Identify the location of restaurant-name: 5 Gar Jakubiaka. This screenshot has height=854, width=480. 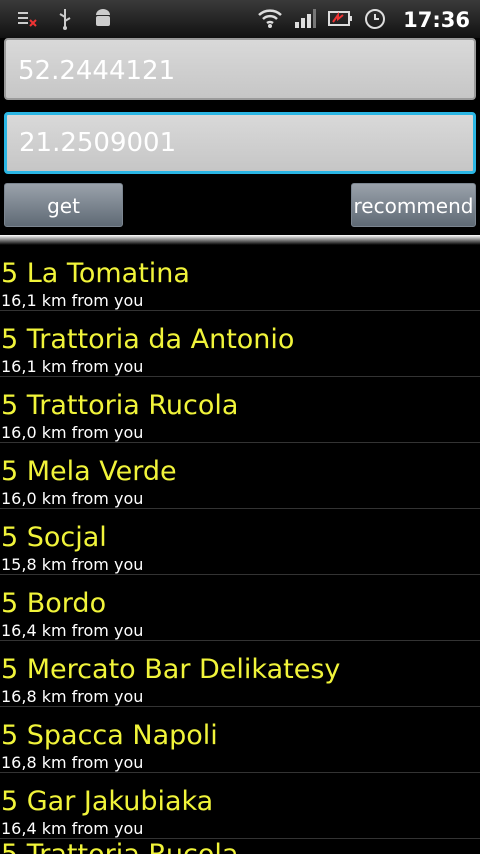
(107, 801).